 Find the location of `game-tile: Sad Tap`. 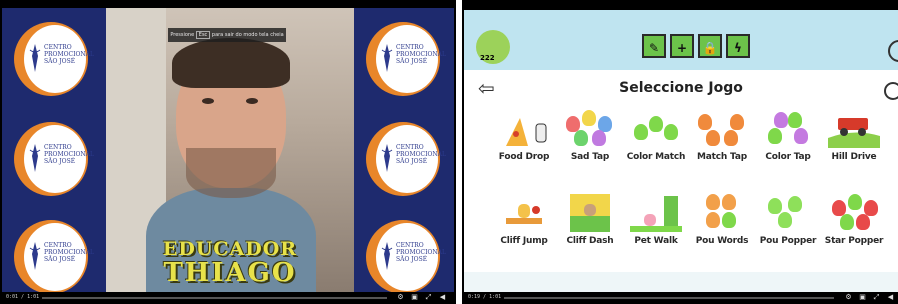

game-tile: Sad Tap is located at coordinates (590, 138).